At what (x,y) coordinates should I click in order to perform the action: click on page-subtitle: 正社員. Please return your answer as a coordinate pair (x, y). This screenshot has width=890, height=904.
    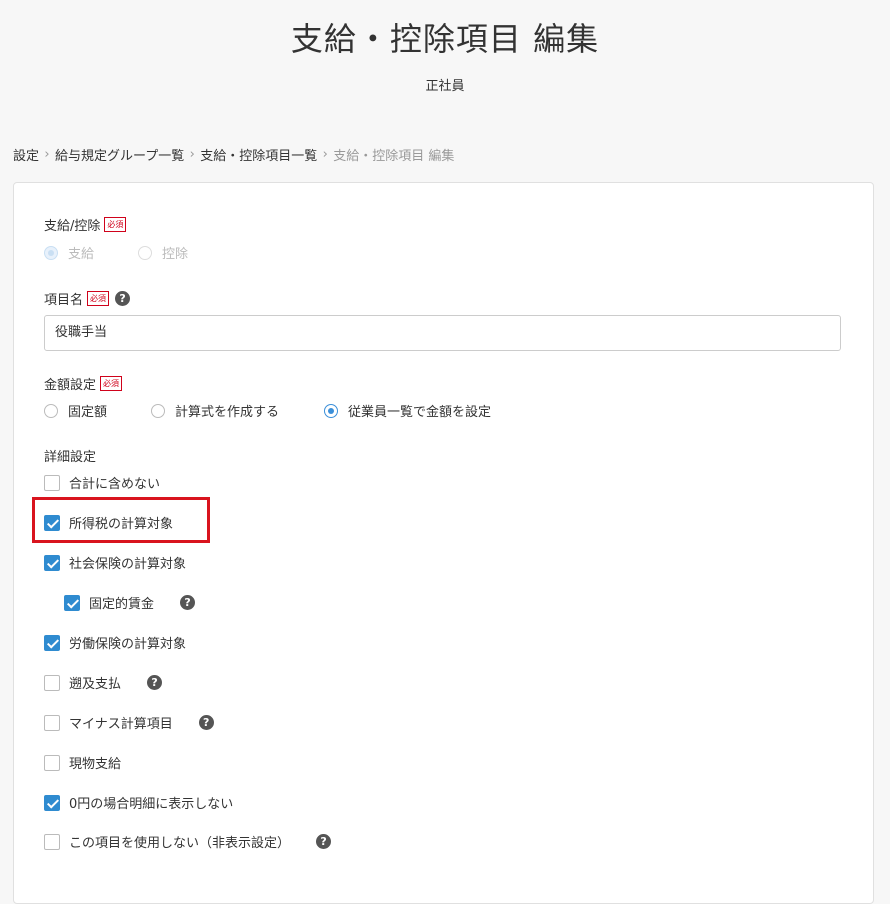
    Looking at the image, I should click on (445, 86).